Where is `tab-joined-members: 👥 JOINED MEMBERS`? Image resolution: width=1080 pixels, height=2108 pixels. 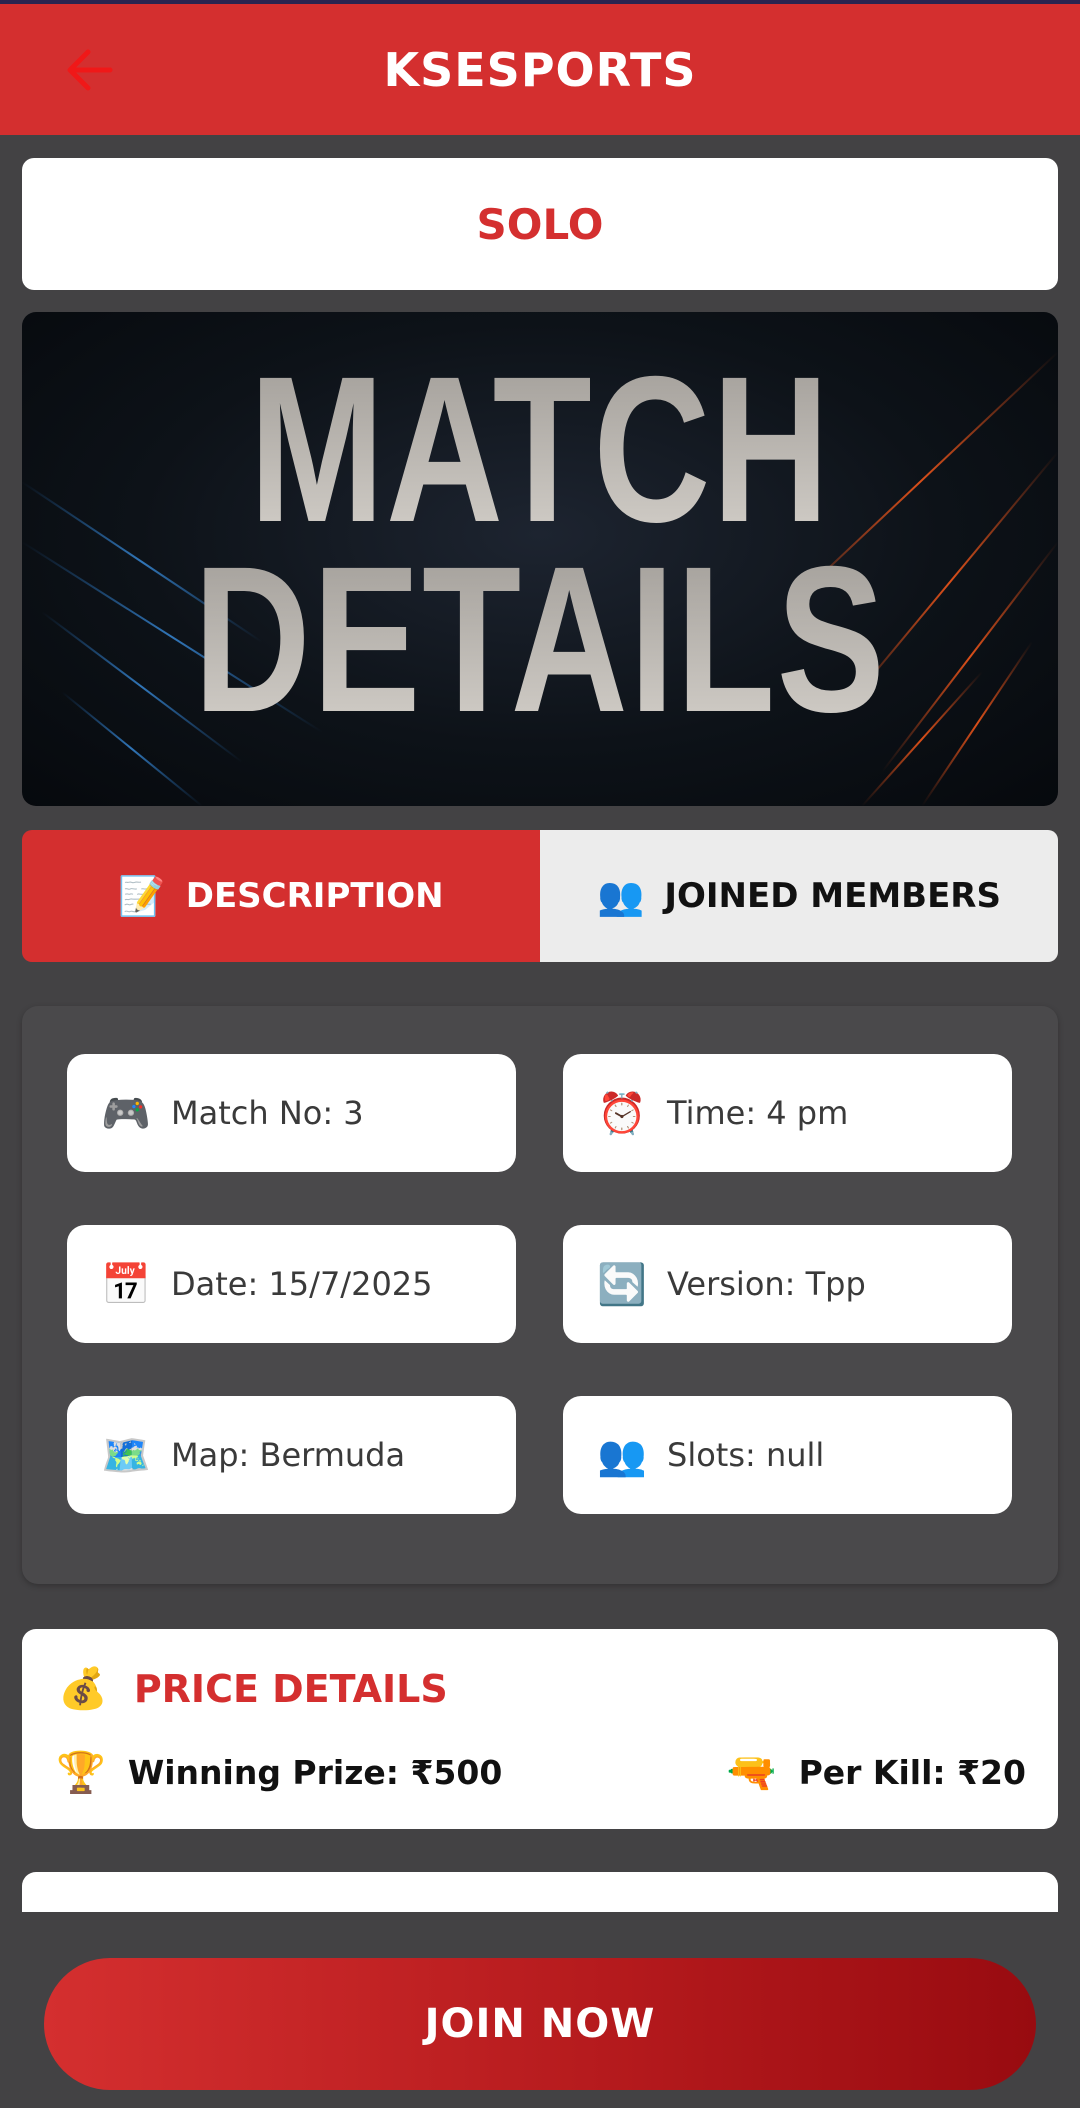
tab-joined-members: 👥 JOINED MEMBERS is located at coordinates (799, 896).